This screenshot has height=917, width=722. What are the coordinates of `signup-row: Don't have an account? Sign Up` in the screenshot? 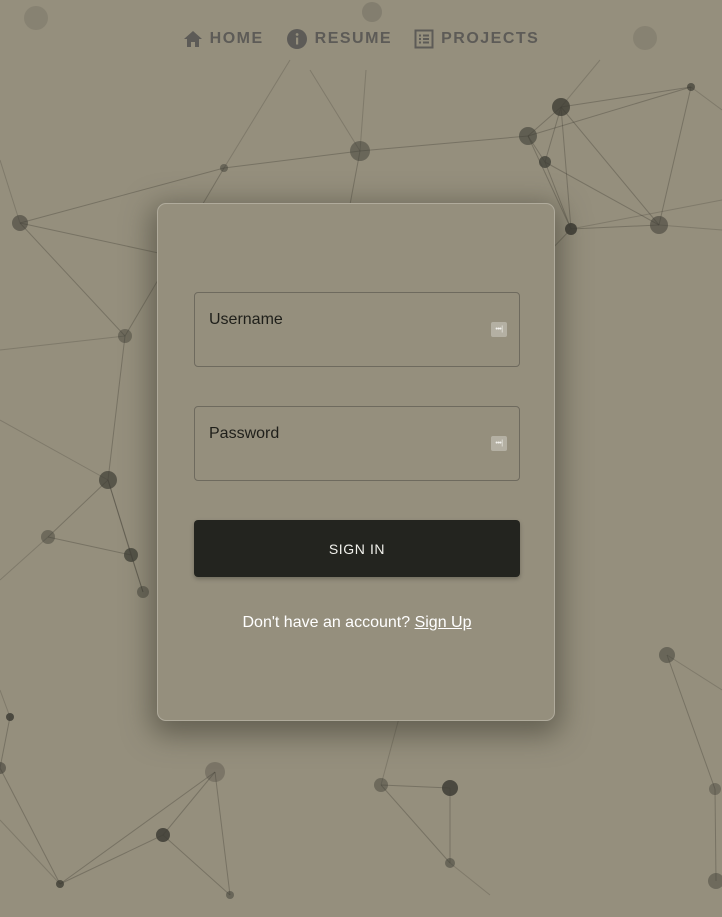 It's located at (357, 623).